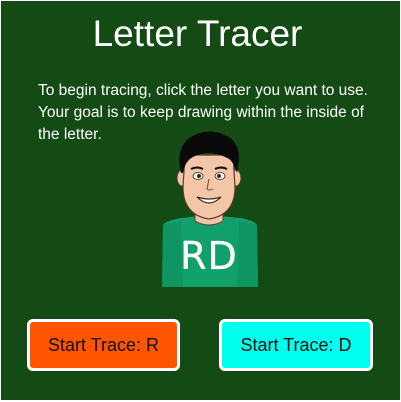  What do you see at coordinates (209, 256) in the screenshot?
I see `shirt-text: RD` at bounding box center [209, 256].